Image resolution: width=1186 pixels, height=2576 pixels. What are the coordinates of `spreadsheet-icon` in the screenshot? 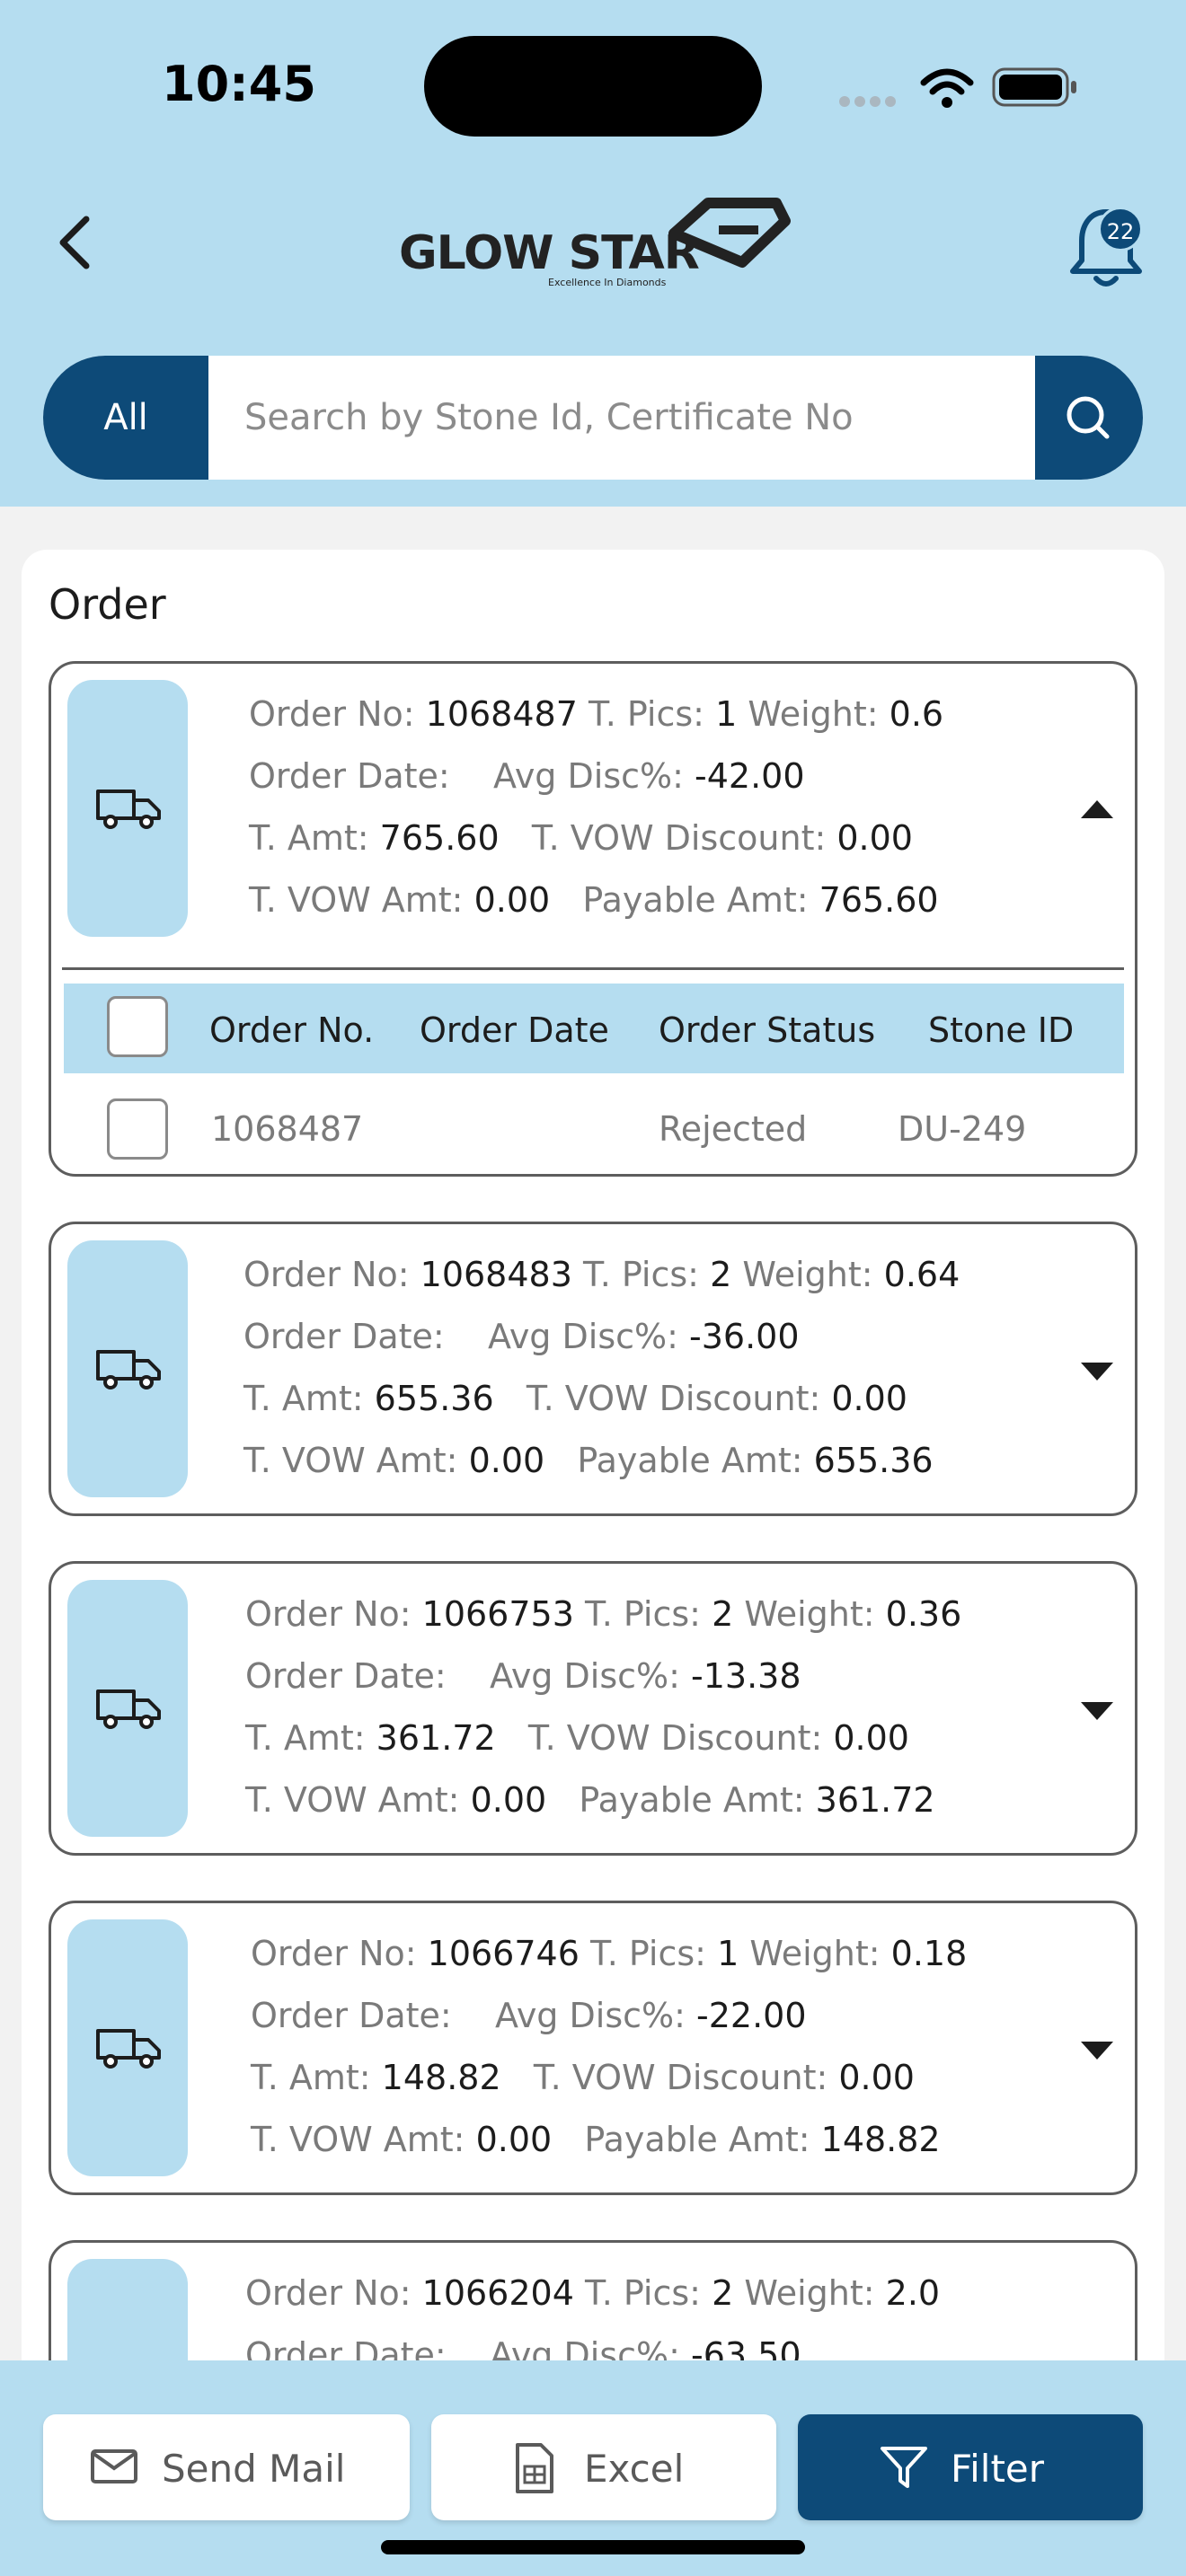 It's located at (534, 2468).